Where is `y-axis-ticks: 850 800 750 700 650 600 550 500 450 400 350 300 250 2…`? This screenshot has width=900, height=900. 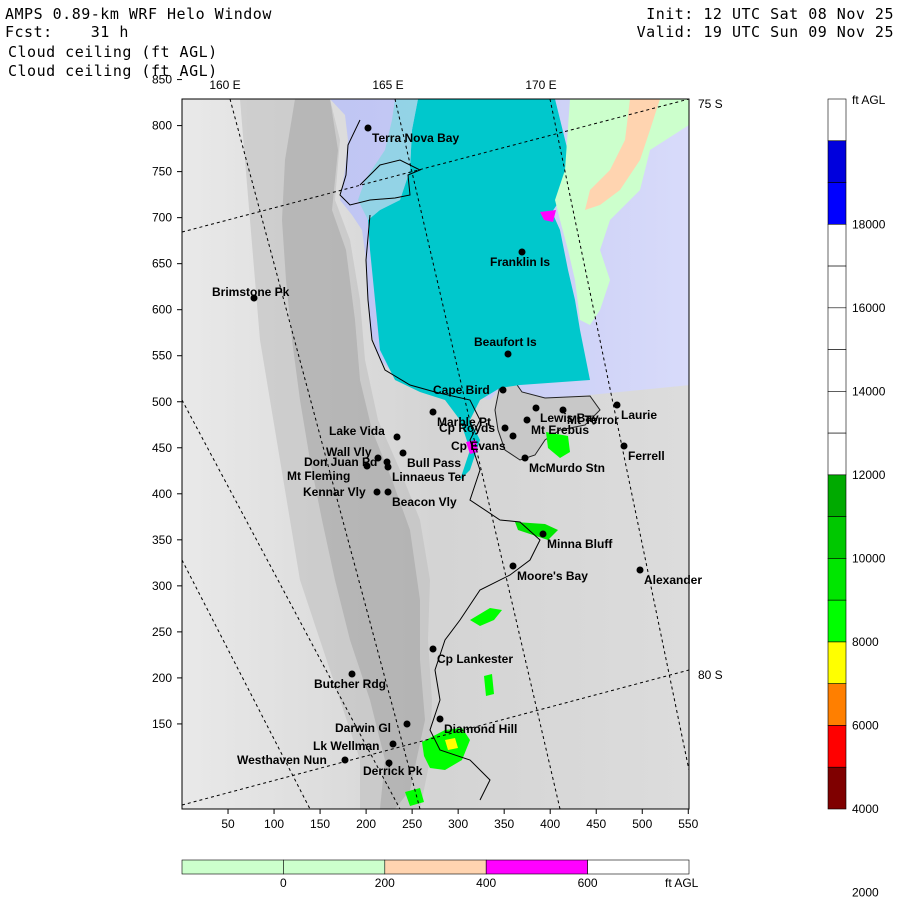 y-axis-ticks: 850 800 750 700 650 600 550 500 450 400 350 300 250 2… is located at coordinates (167, 402).